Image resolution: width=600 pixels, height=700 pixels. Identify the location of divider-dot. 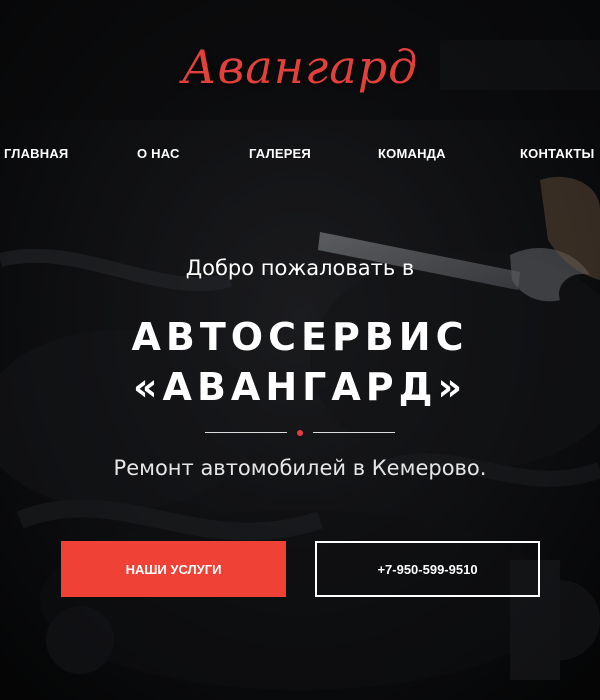
(300, 433).